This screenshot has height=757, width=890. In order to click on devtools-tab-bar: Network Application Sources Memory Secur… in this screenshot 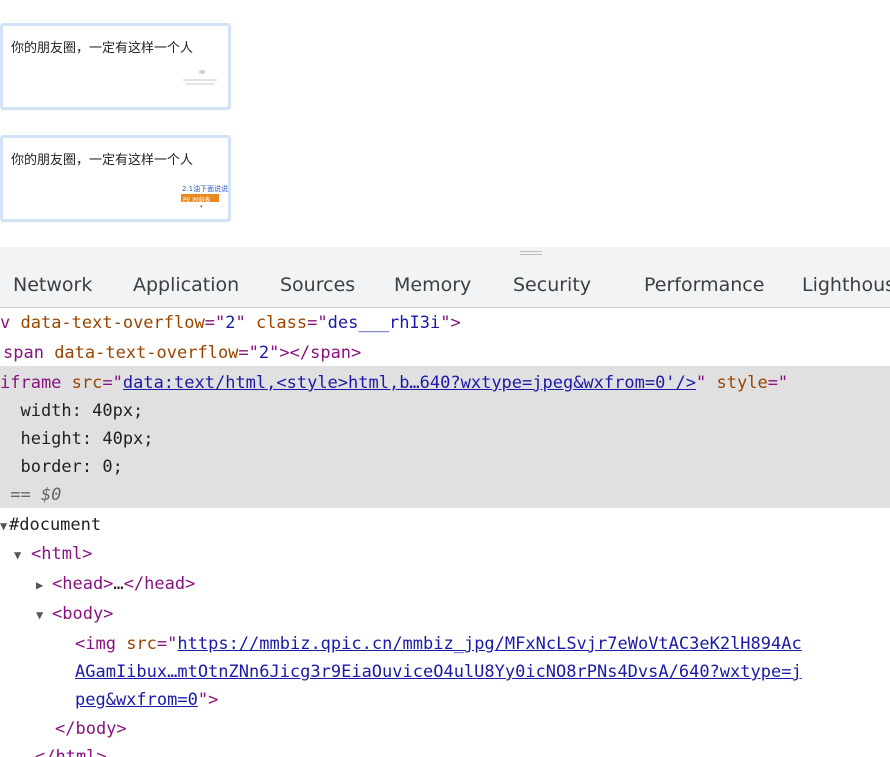, I will do `click(445, 283)`.